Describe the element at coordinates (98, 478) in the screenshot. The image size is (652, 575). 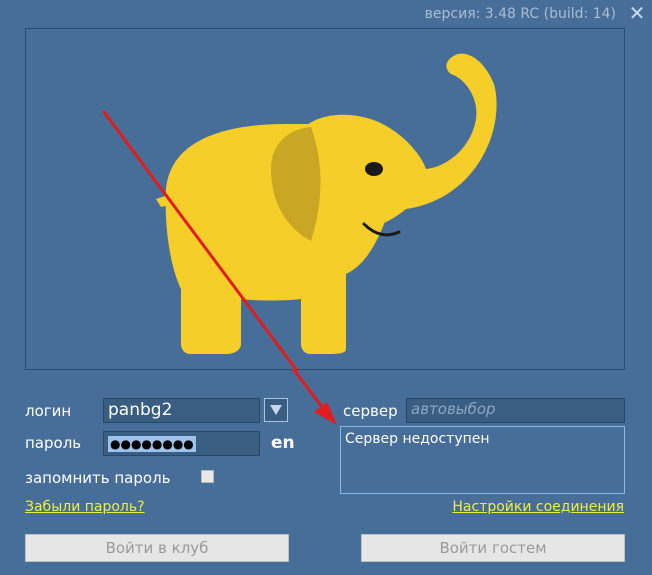
I see `remember-label: запомнить пароль` at that location.